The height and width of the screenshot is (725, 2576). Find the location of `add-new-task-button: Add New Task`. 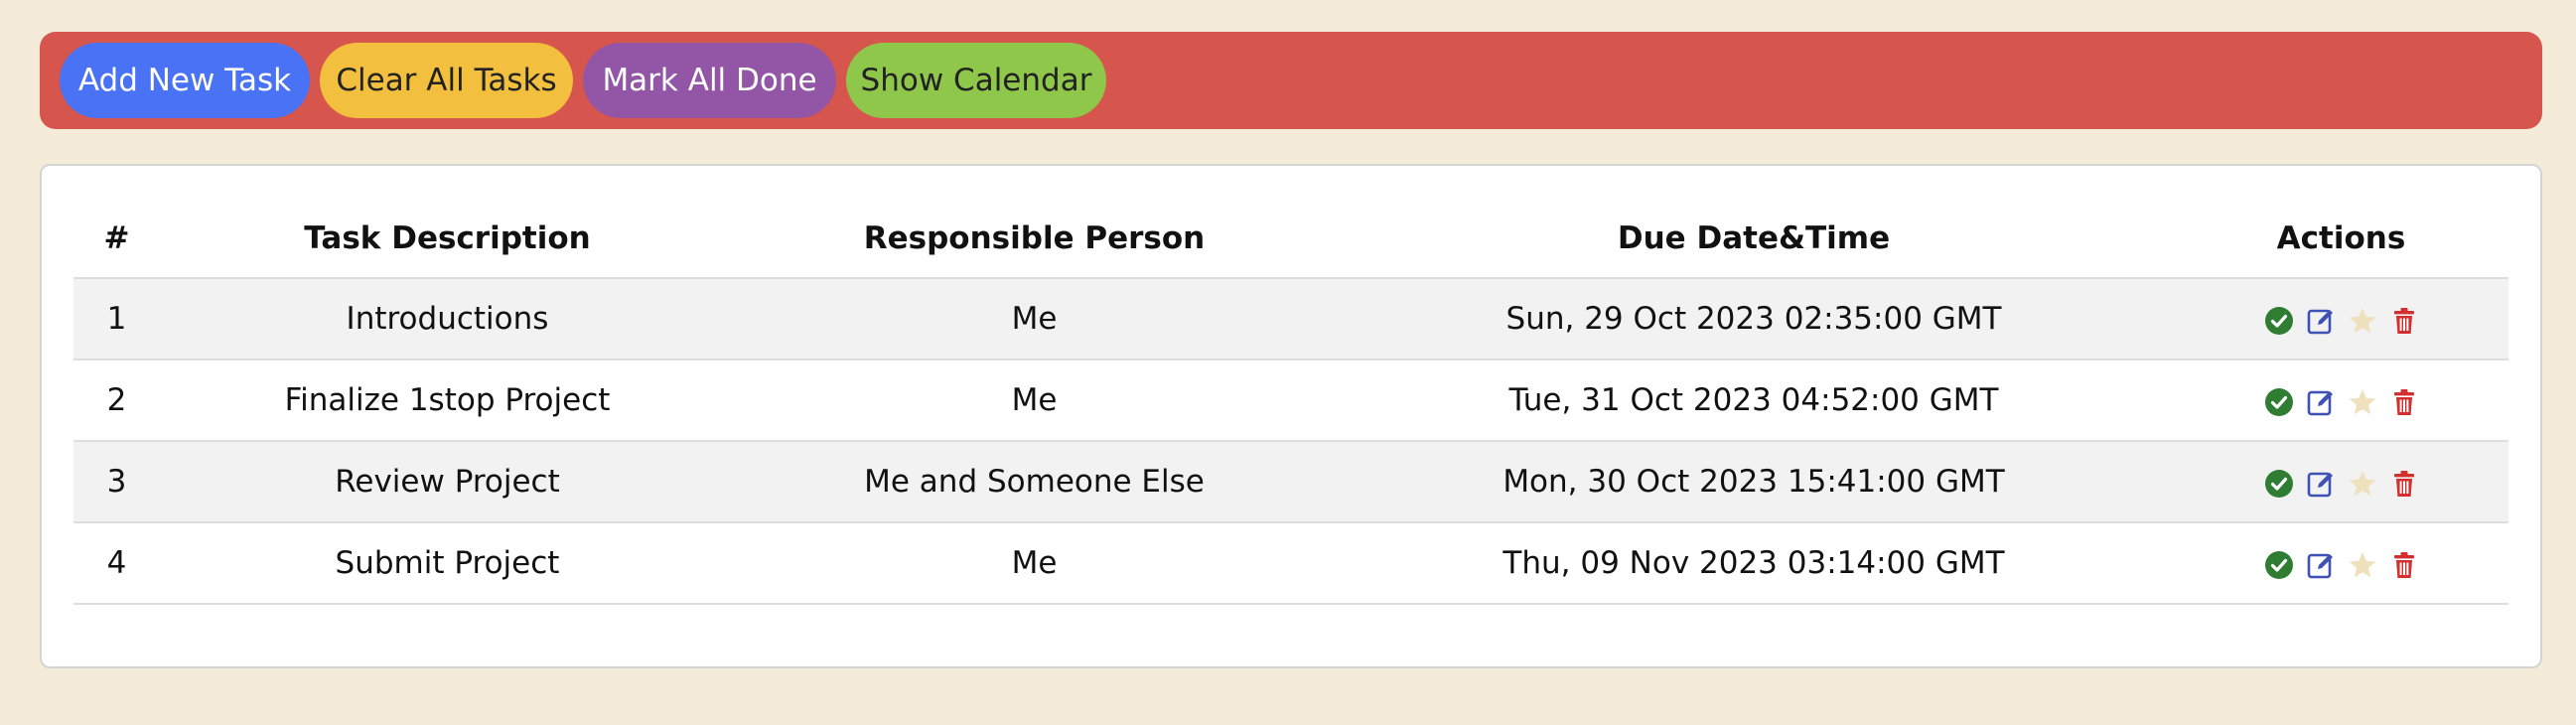

add-new-task-button: Add New Task is located at coordinates (185, 80).